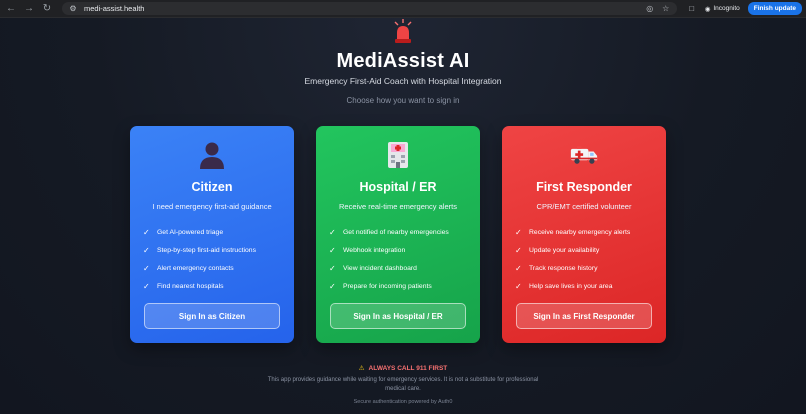 This screenshot has height=414, width=806. Describe the element at coordinates (403, 61) in the screenshot. I see `page-title: MediAssist AI` at that location.